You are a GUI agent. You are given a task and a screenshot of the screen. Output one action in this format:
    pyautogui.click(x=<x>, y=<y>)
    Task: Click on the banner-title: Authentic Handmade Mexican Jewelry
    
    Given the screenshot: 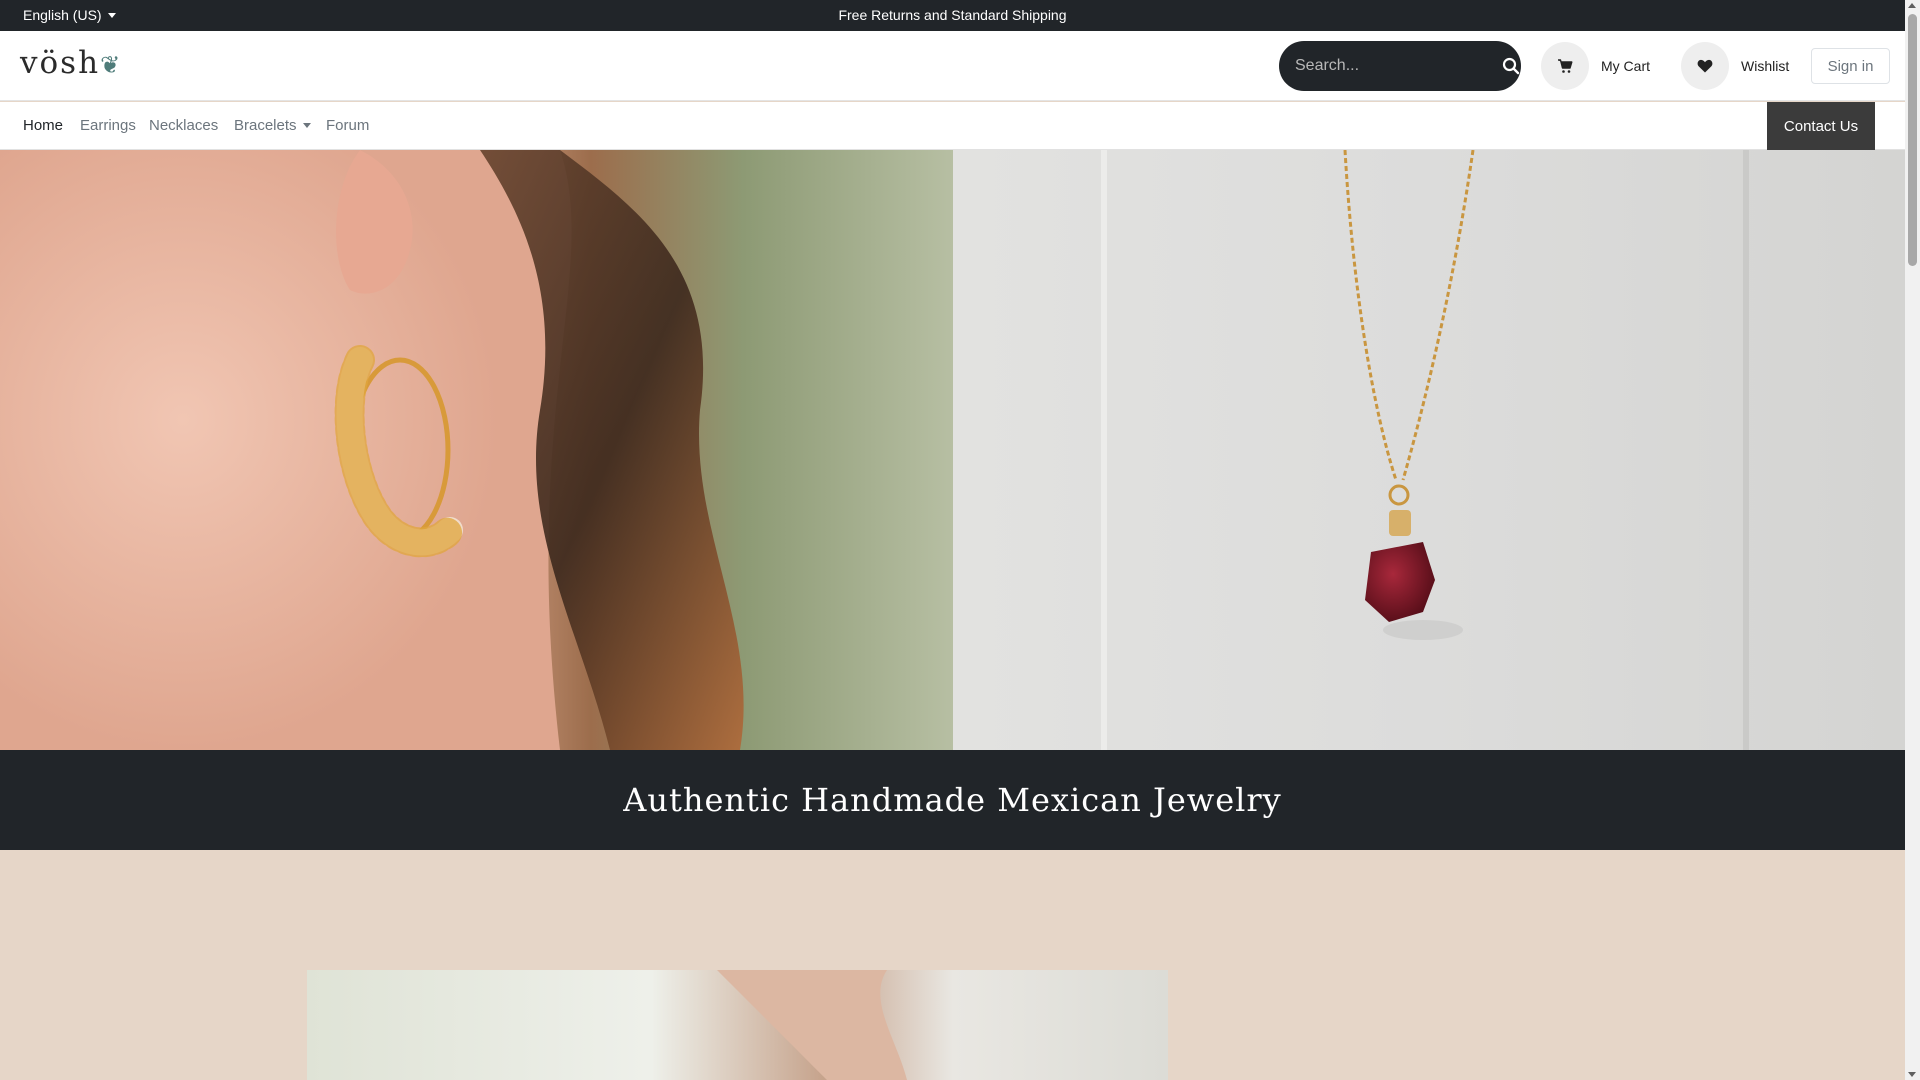 What is the action you would take?
    pyautogui.click(x=952, y=800)
    